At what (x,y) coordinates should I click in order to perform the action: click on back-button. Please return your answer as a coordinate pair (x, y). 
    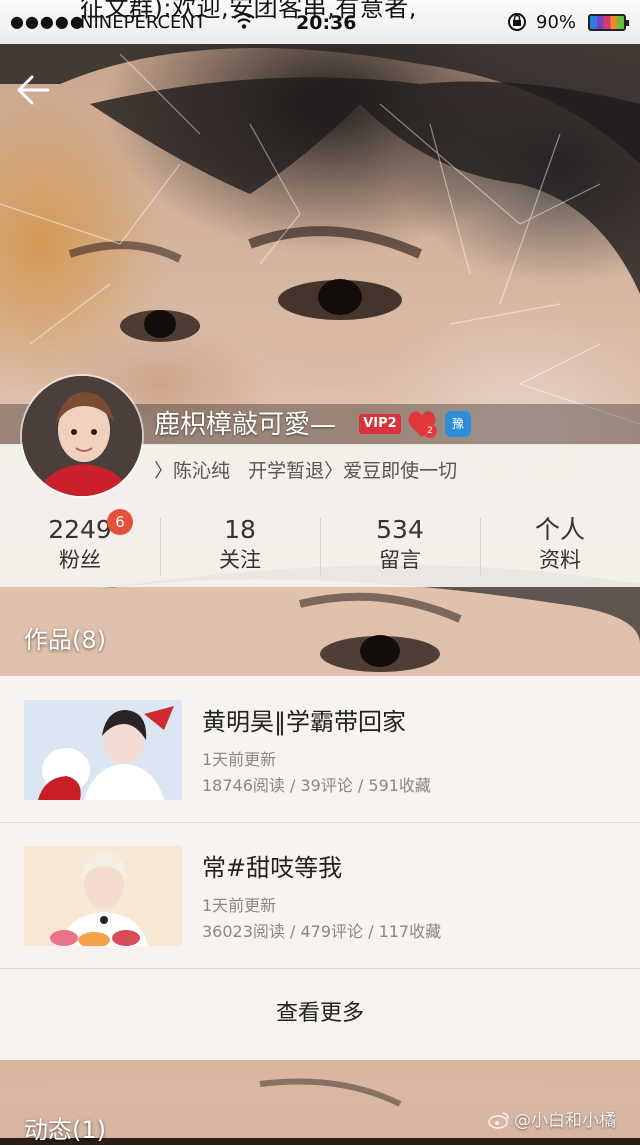
    Looking at the image, I should click on (34, 90).